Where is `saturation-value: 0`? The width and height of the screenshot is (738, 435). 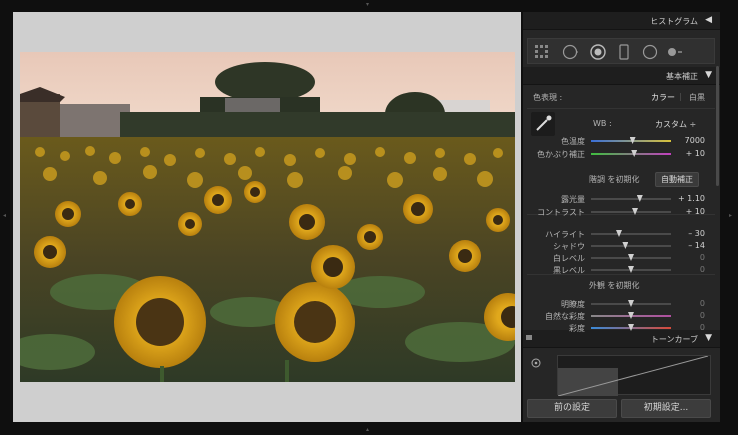
saturation-value: 0 is located at coordinates (685, 327).